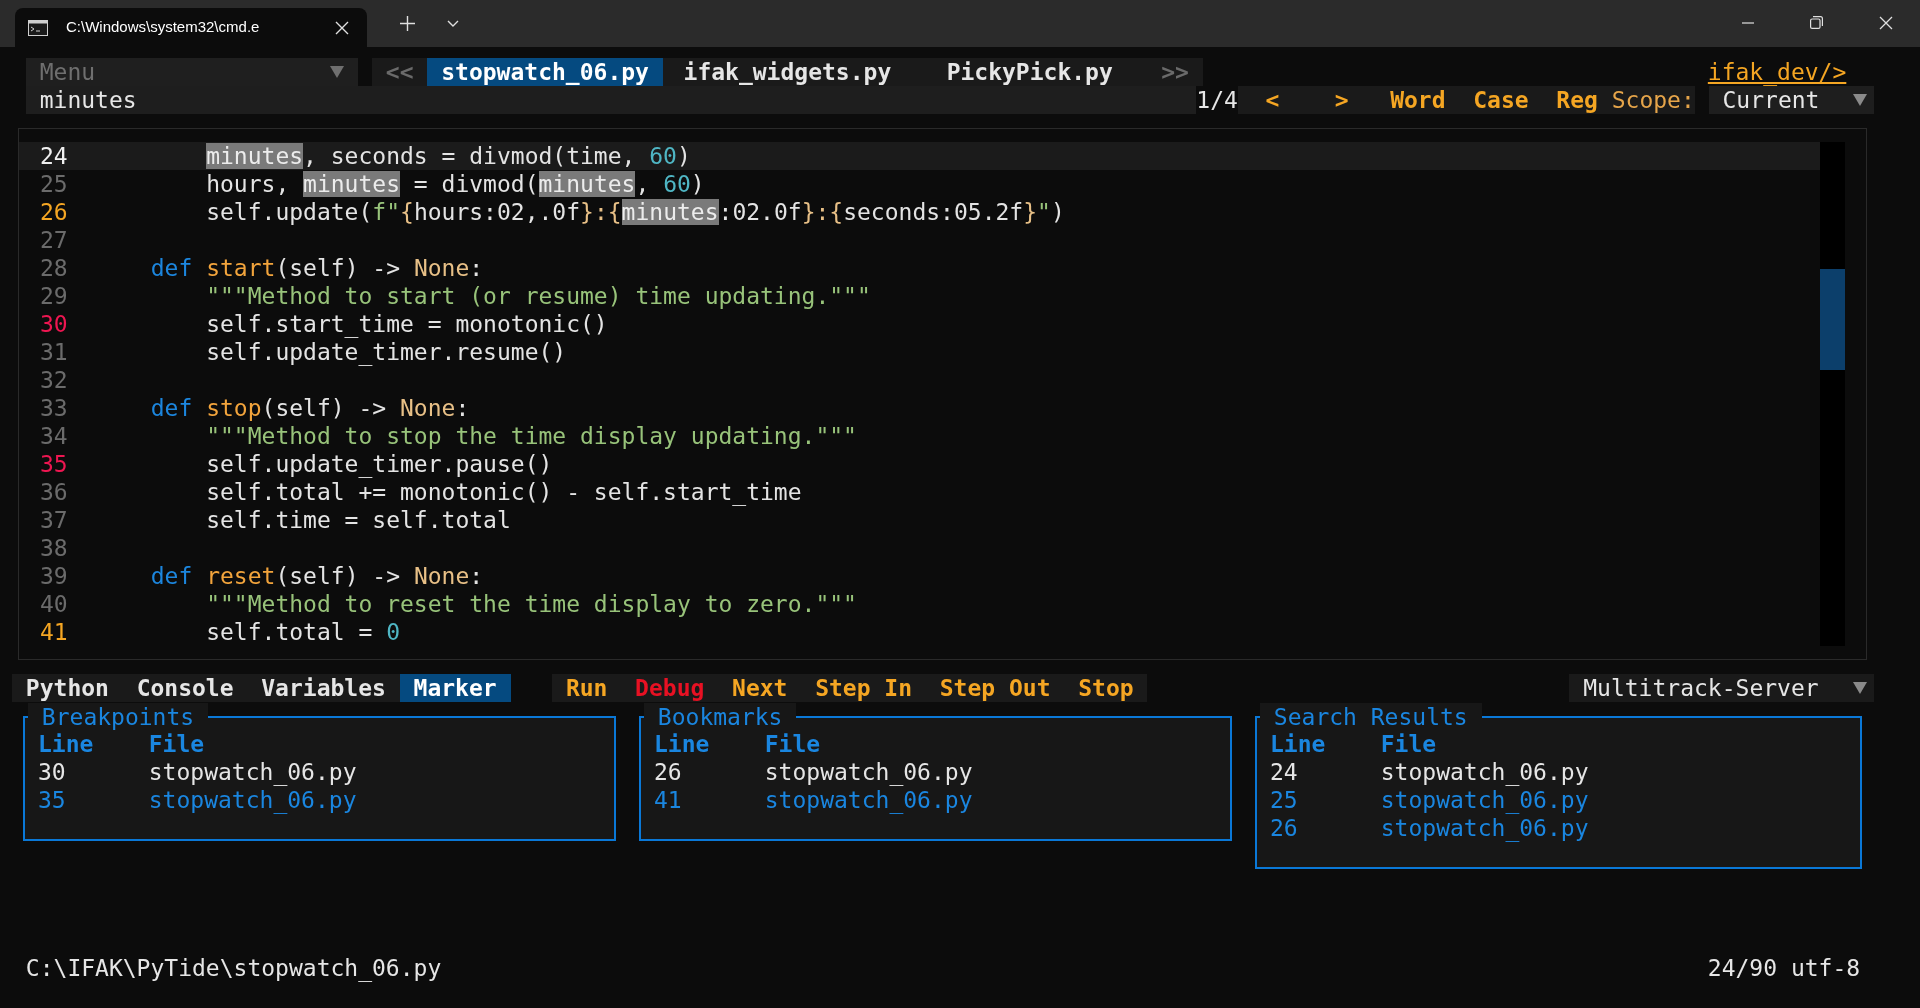 The width and height of the screenshot is (1920, 1008). Describe the element at coordinates (407, 23) in the screenshot. I see `plus-icon` at that location.